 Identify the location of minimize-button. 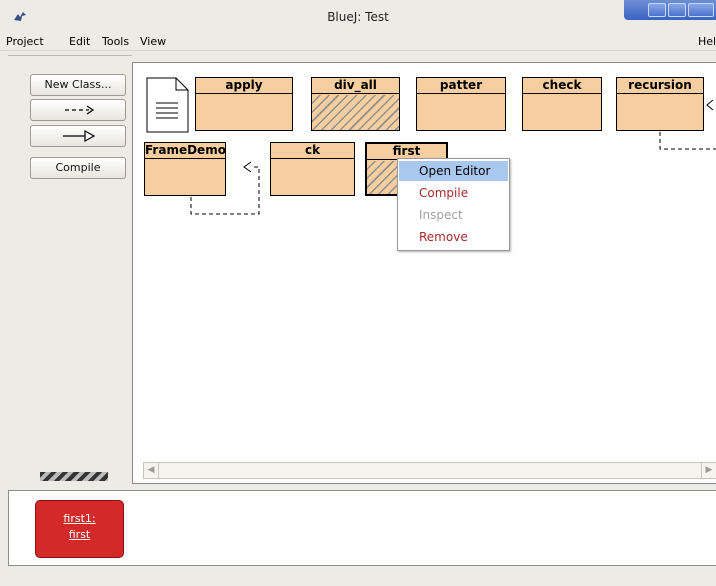
(657, 10).